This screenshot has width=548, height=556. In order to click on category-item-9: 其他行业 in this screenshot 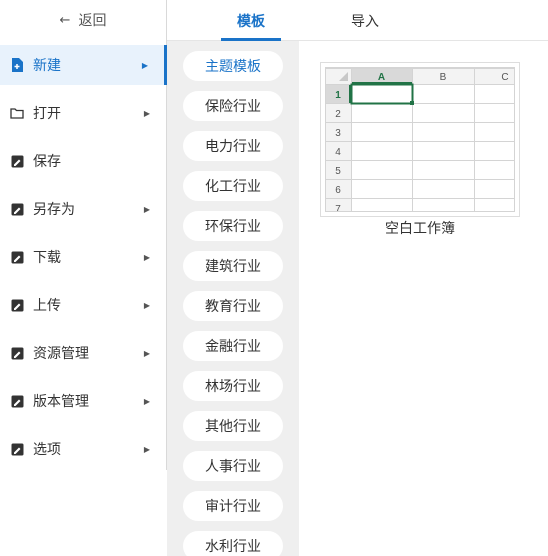, I will do `click(233, 426)`.